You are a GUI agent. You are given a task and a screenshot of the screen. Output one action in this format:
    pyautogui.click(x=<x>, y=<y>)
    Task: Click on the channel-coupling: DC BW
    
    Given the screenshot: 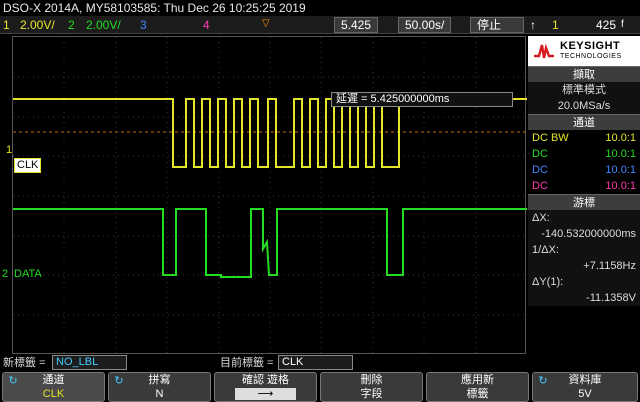 What is the action you would take?
    pyautogui.click(x=550, y=138)
    